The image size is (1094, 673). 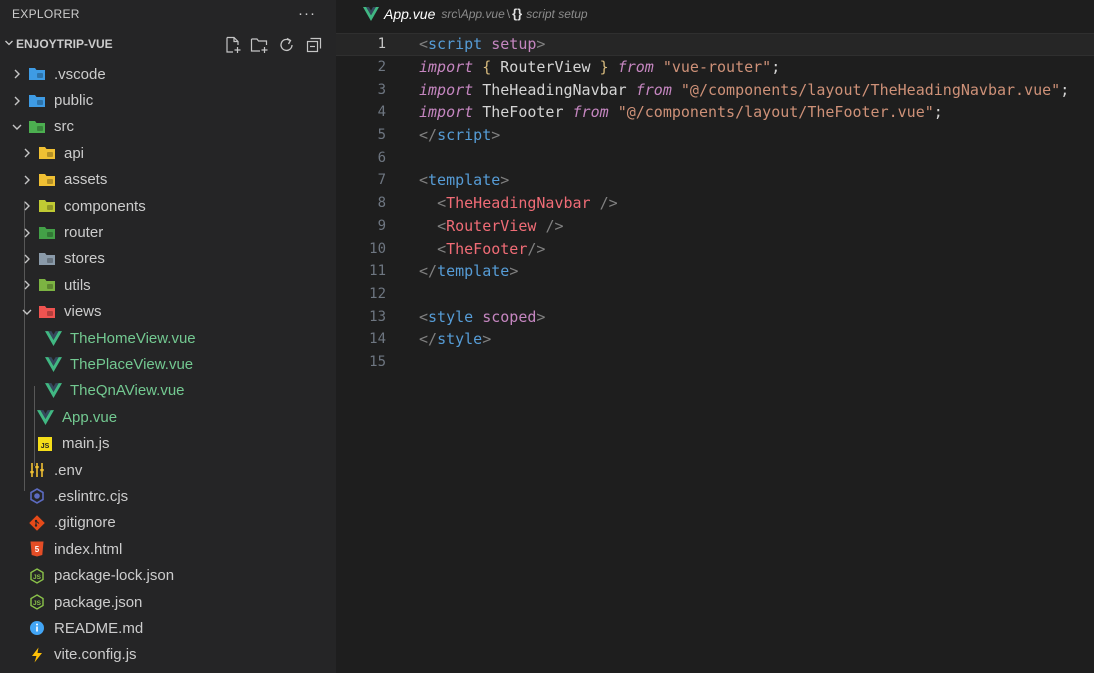 I want to click on tree-item: api, so click(x=168, y=153).